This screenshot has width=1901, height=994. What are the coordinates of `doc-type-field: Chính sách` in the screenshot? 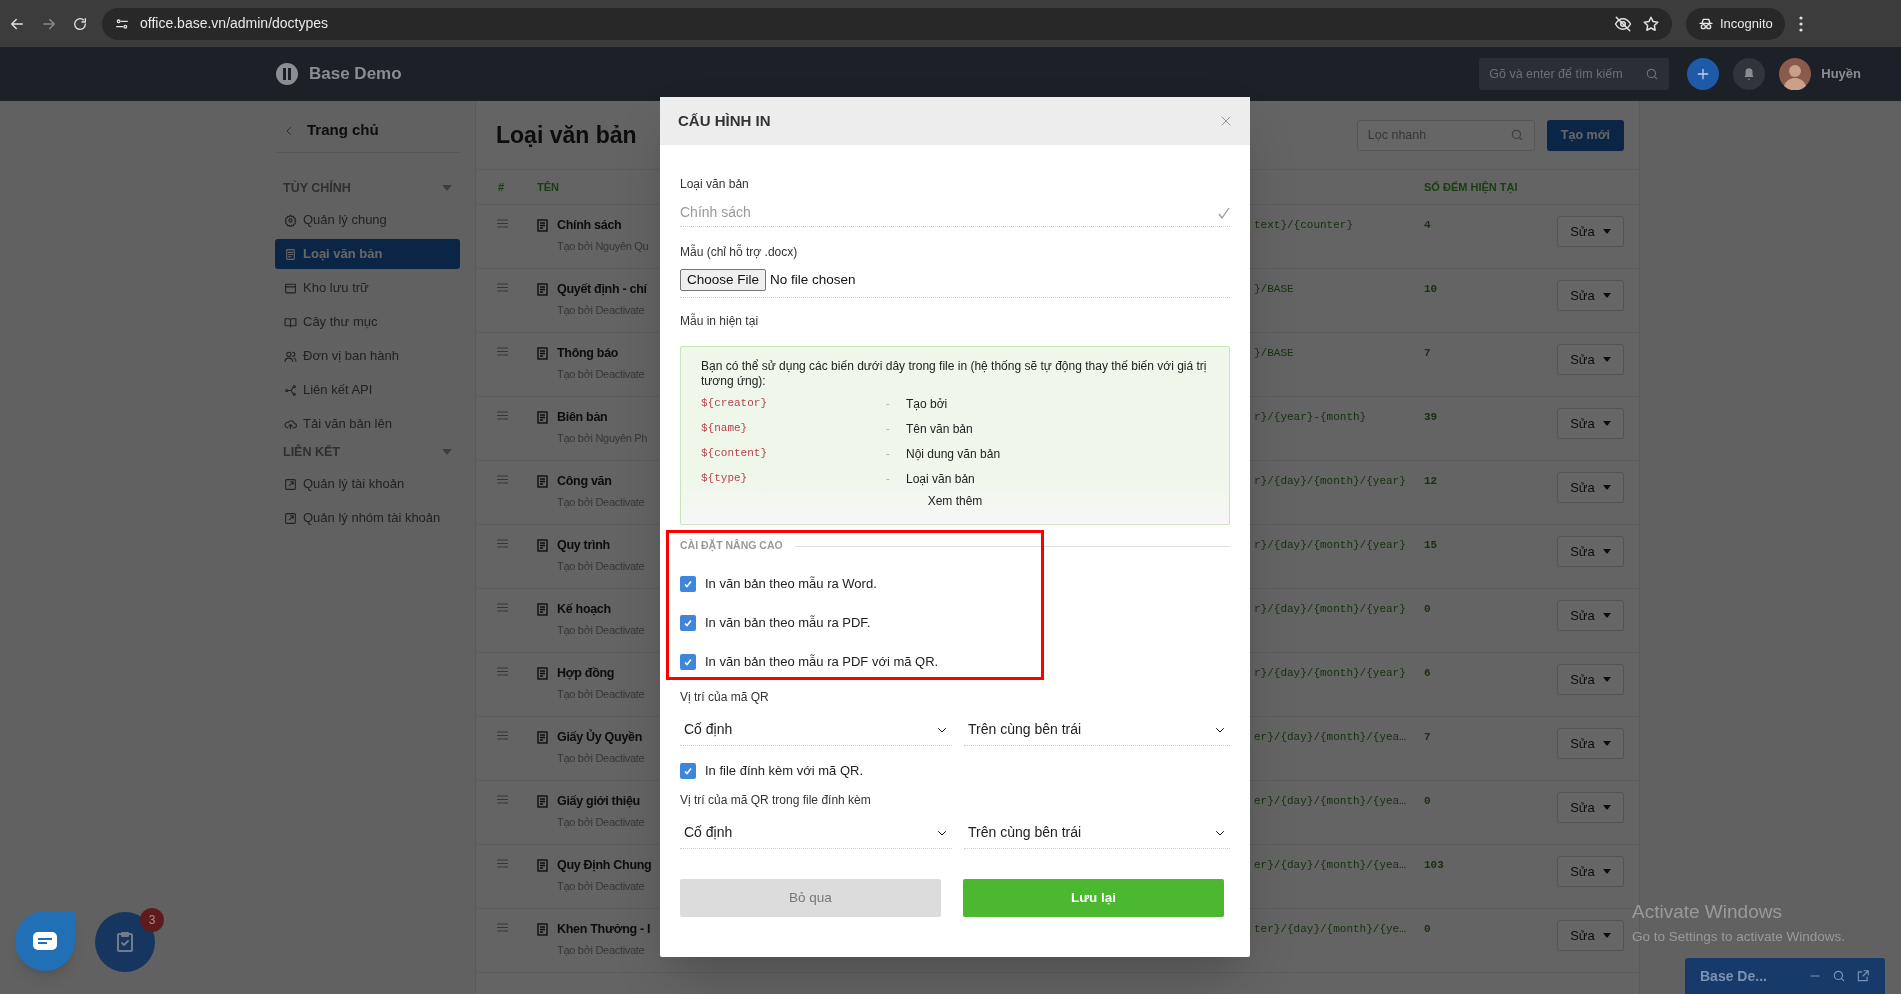 It's located at (955, 213).